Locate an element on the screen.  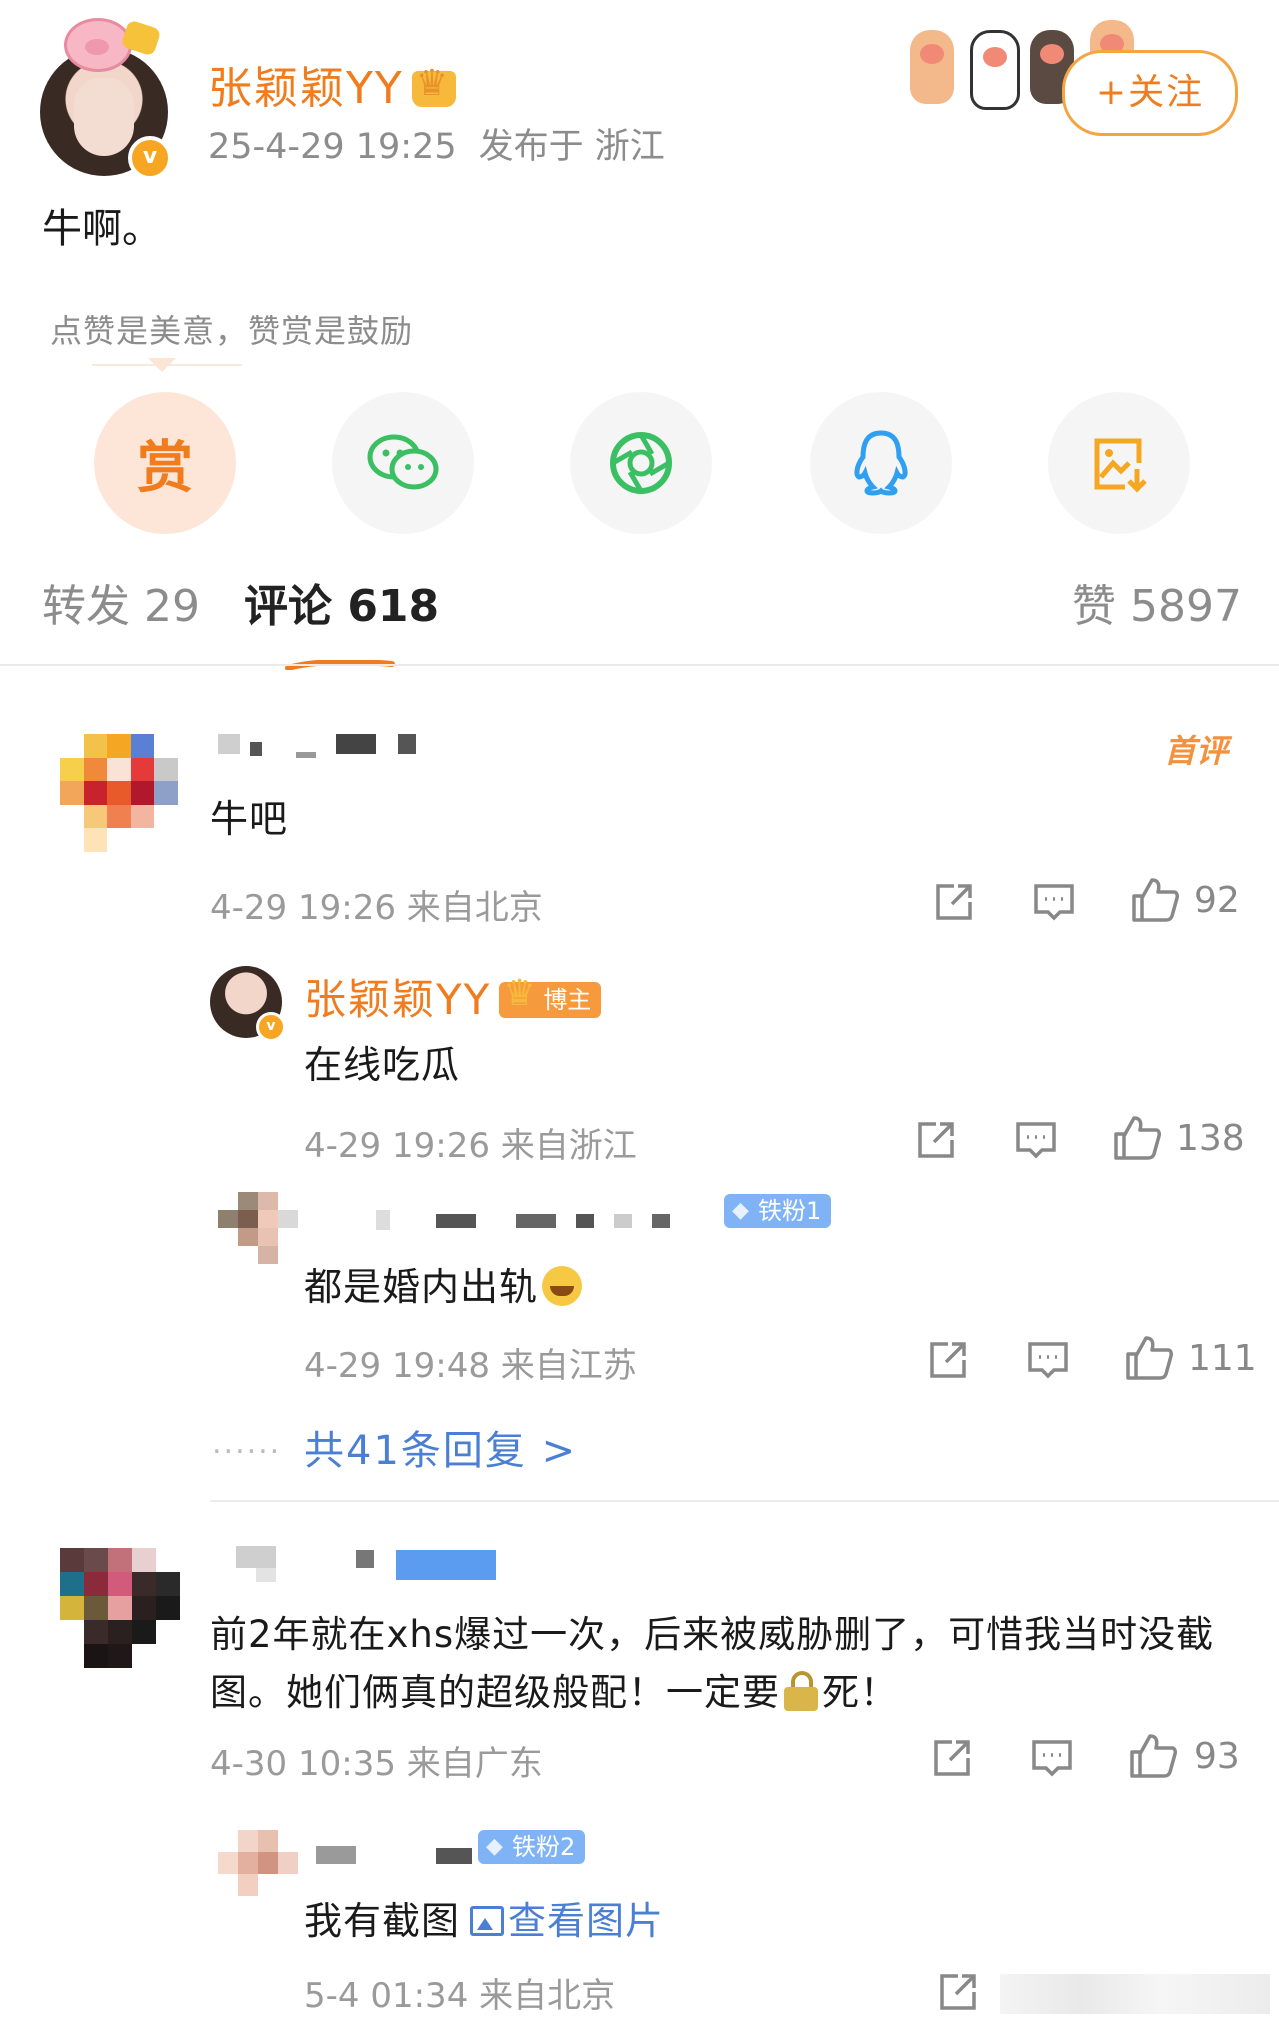
author-avatar: v is located at coordinates (106, 99).